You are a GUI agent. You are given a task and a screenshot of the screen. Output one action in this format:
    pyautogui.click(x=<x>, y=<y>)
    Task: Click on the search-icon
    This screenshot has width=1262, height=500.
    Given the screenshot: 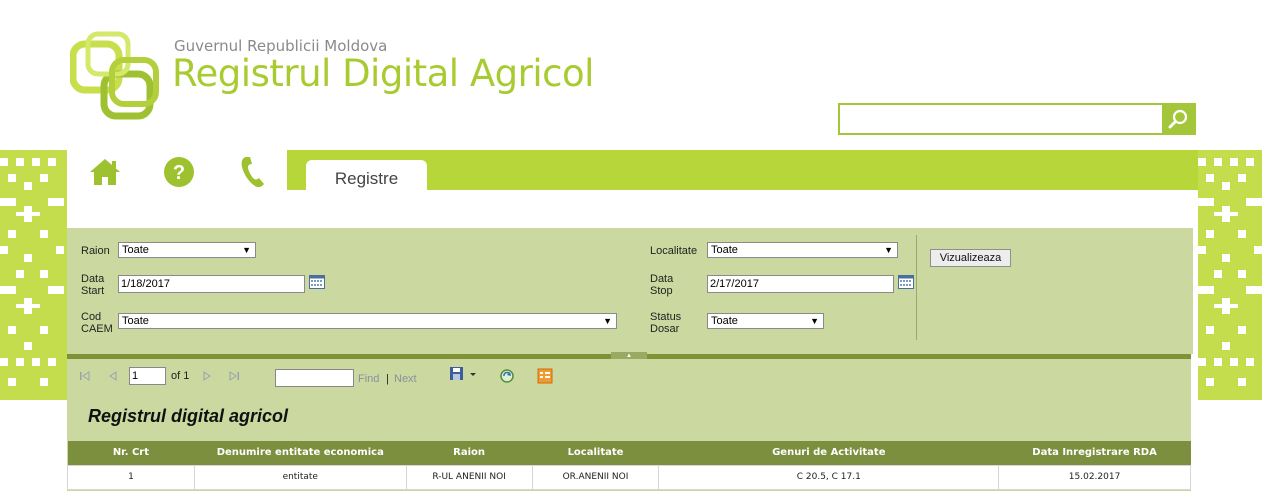 What is the action you would take?
    pyautogui.click(x=1178, y=119)
    